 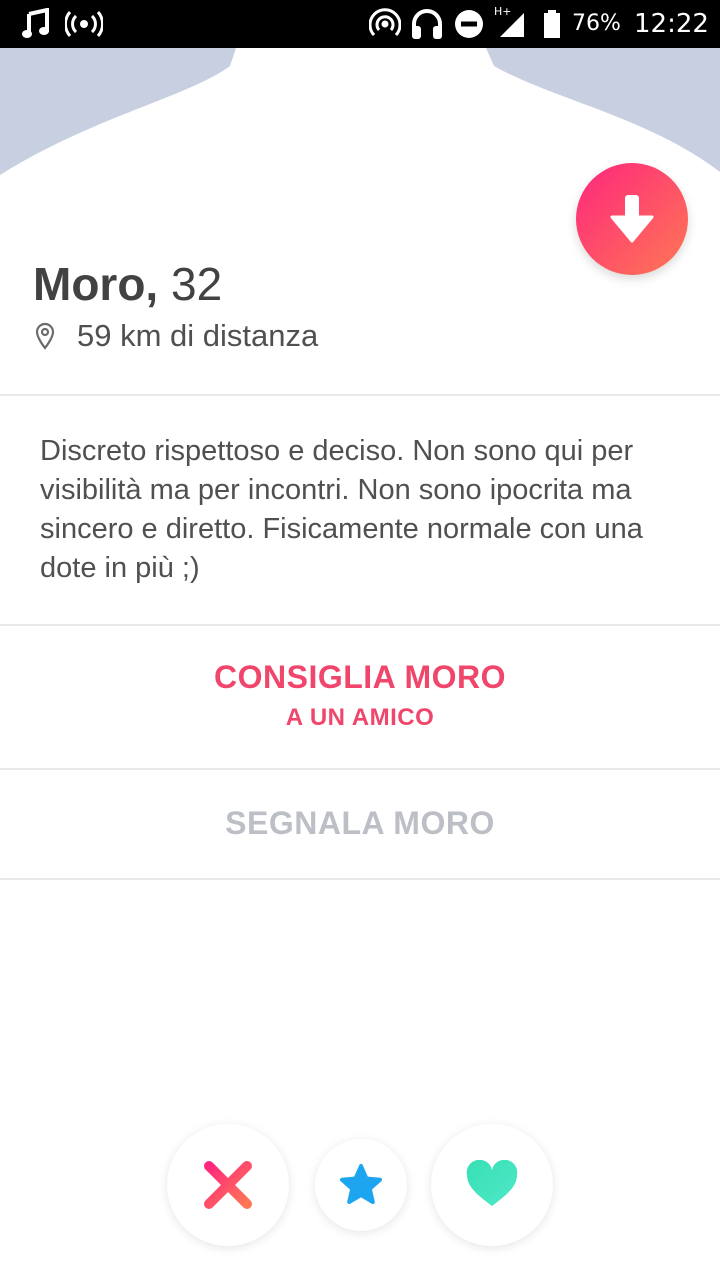 I want to click on close-icon, so click(x=228, y=1185).